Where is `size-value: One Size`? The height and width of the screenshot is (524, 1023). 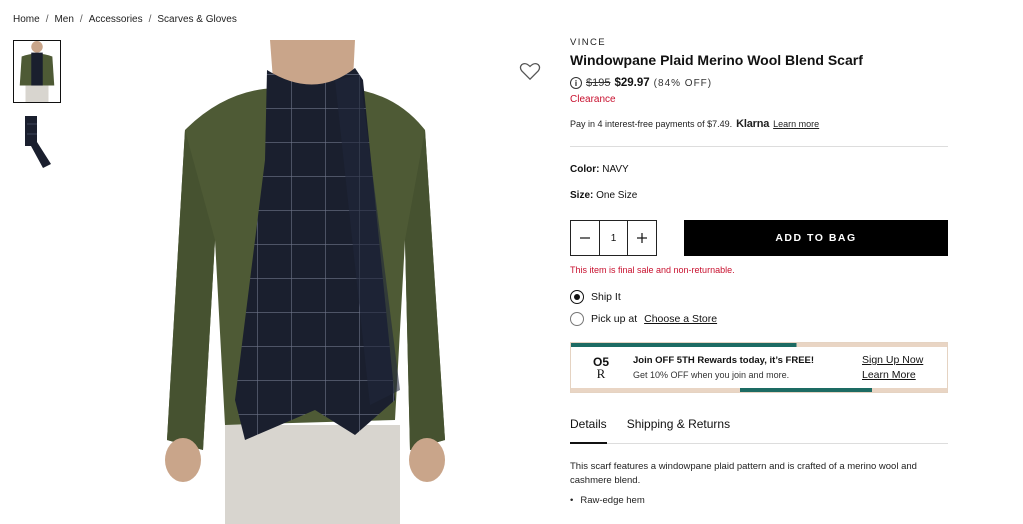 size-value: One Size is located at coordinates (617, 195).